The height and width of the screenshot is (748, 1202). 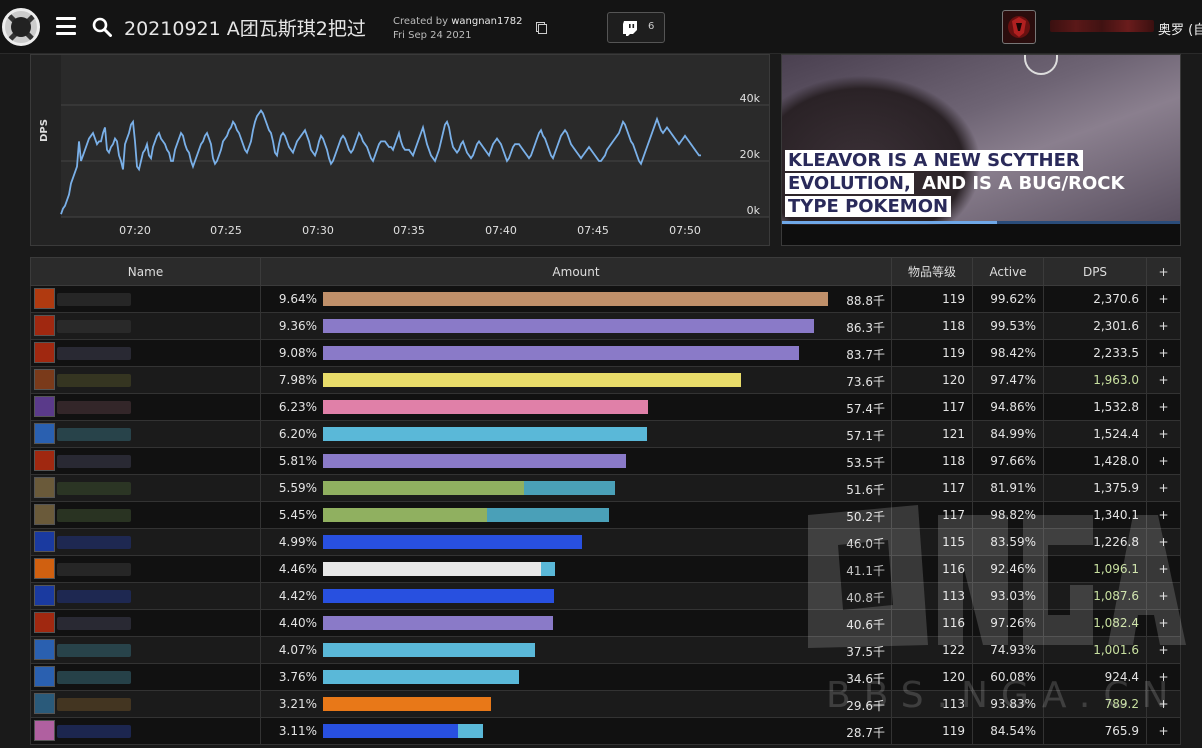 I want to click on graph-plot-area, so click(x=415, y=136).